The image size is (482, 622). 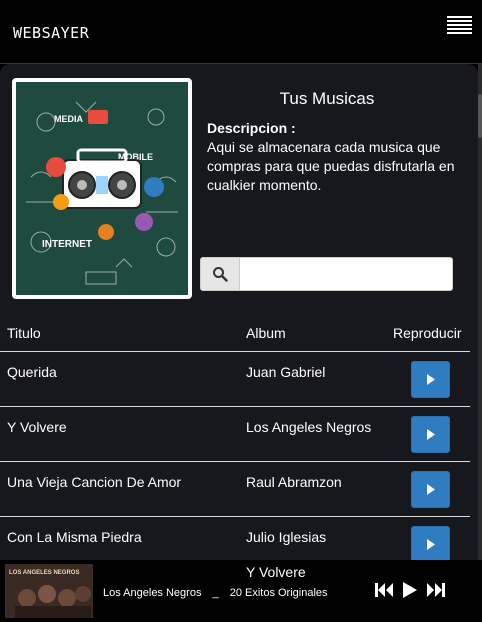 What do you see at coordinates (44, 573) in the screenshot?
I see `album-art-caption: LOS ANGELES NEGROS` at bounding box center [44, 573].